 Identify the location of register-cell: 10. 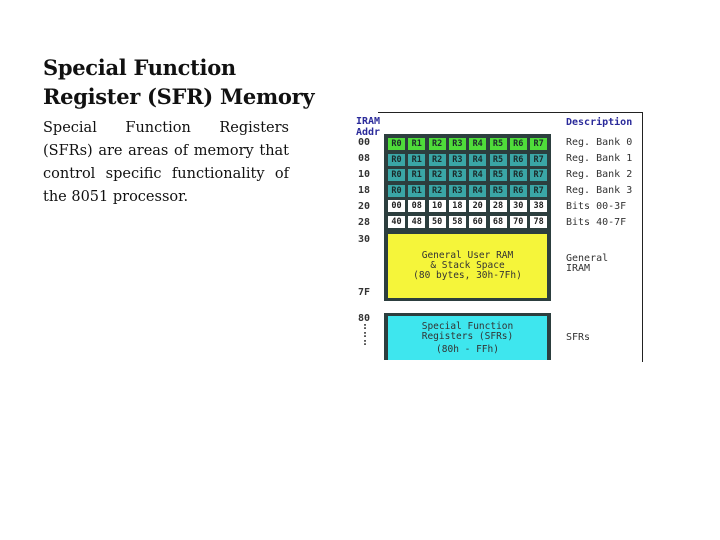
(437, 206).